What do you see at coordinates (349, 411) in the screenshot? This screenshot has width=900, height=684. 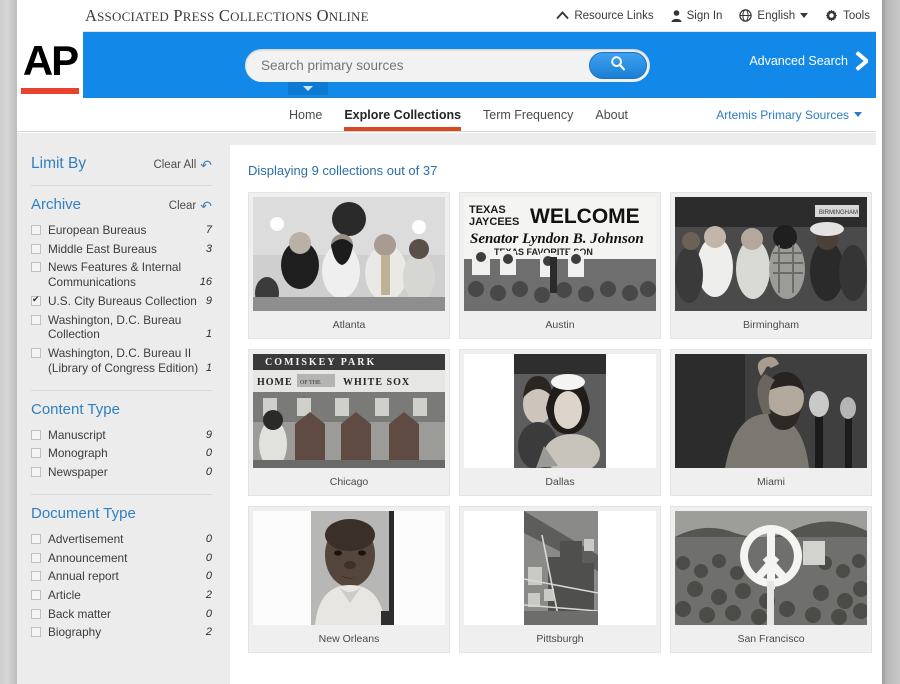 I see `comiskey-park-photo: COMISKEY PARK HOME OF THE WHITE SOX` at bounding box center [349, 411].